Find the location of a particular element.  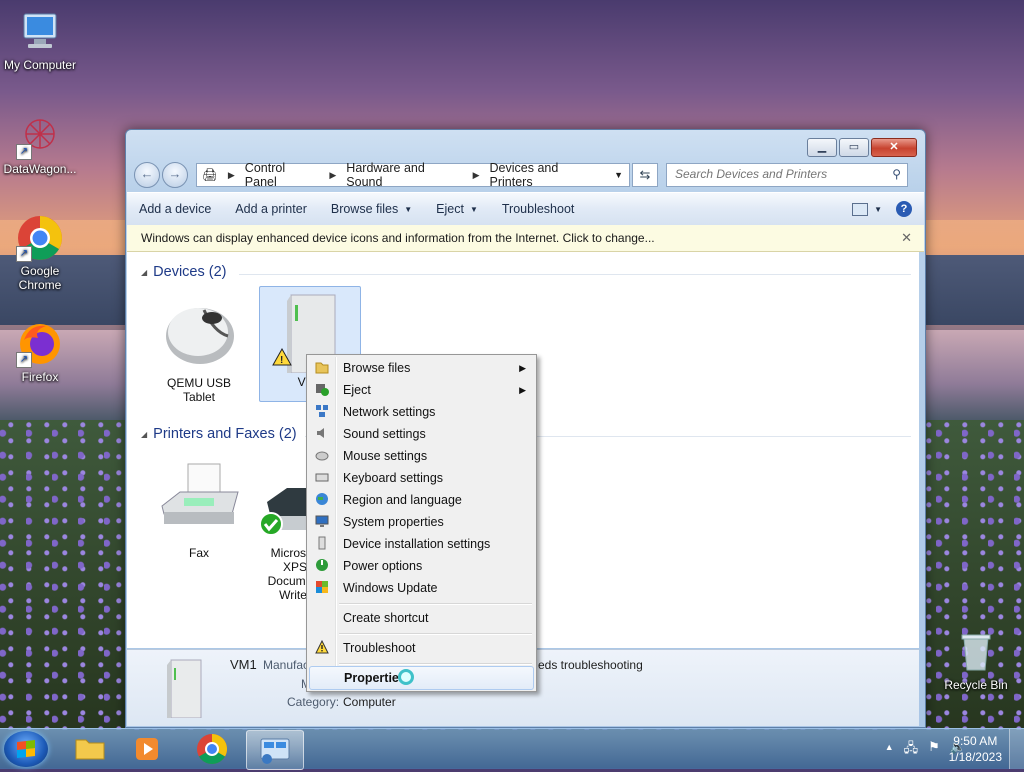

troubleshoot-button: Troubleshoot is located at coordinates (538, 209).